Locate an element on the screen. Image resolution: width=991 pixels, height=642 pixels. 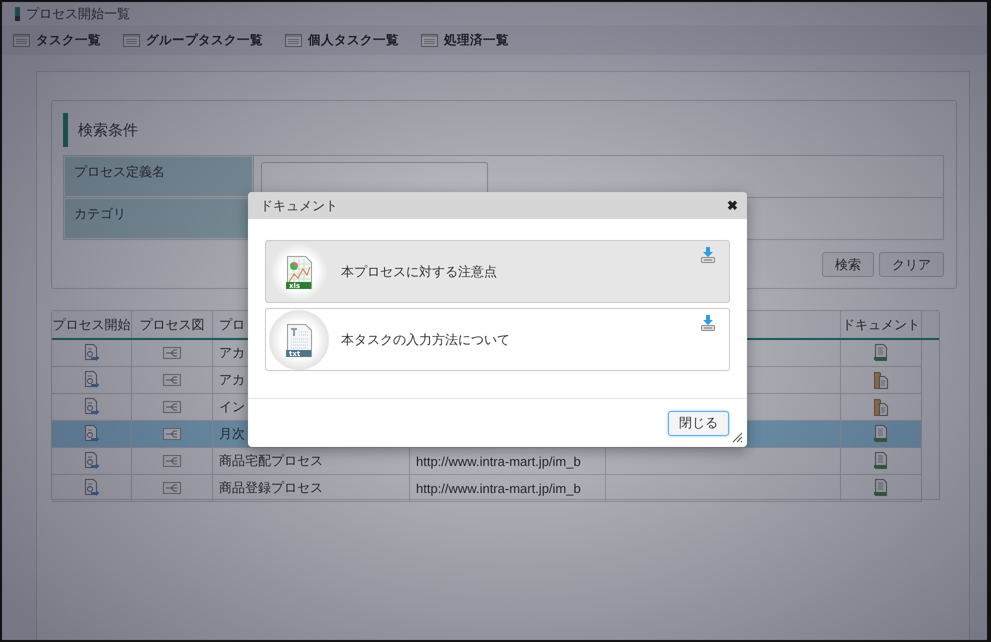
page-title: プロセス開始一覧 is located at coordinates (78, 14).